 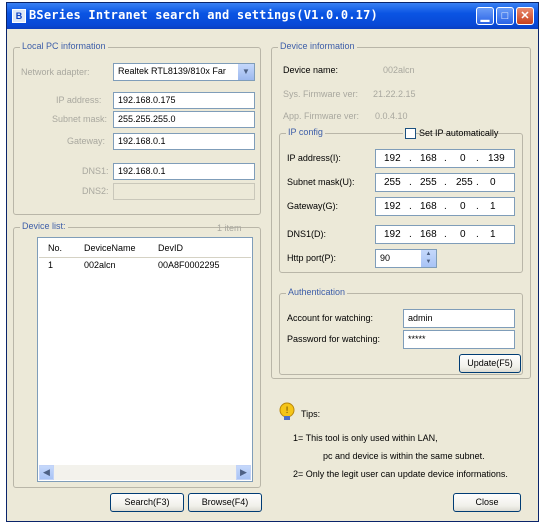 What do you see at coordinates (46, 472) in the screenshot?
I see `scroll-left-icon: ◀` at bounding box center [46, 472].